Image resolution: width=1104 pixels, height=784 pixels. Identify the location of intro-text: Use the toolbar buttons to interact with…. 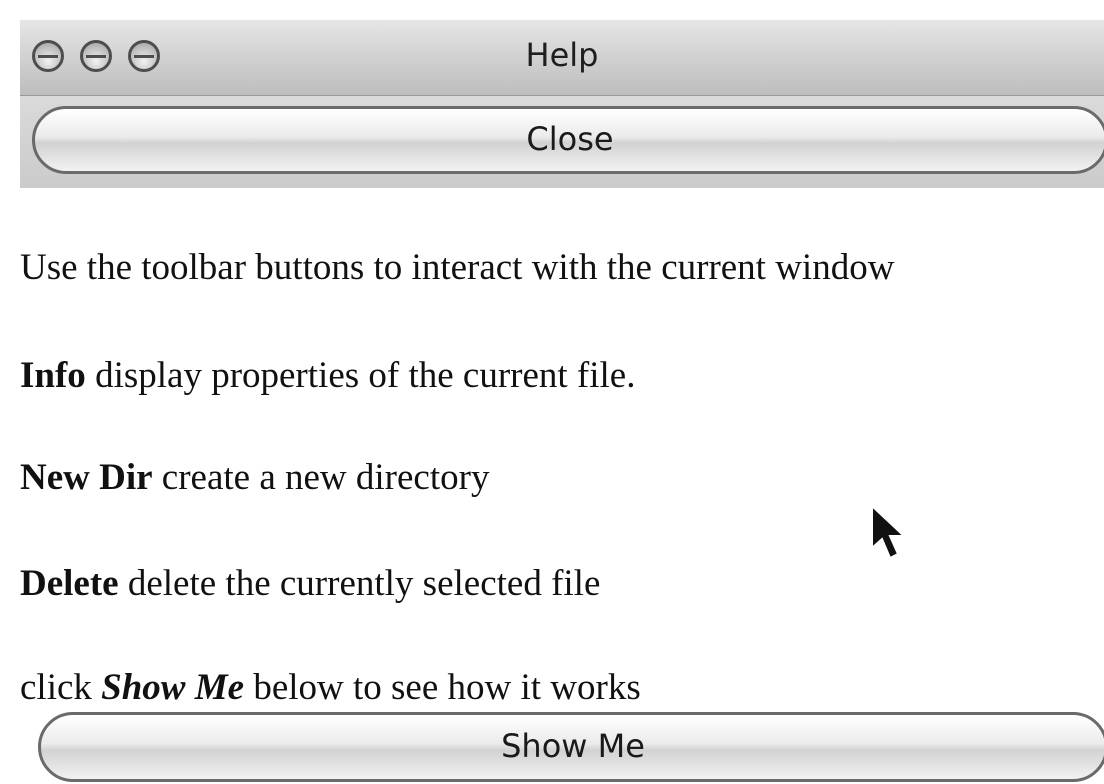
(457, 267).